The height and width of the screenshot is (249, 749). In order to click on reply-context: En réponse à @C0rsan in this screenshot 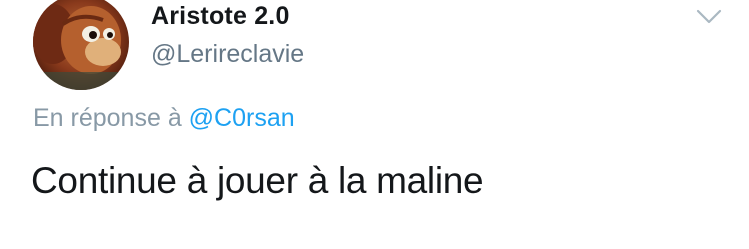, I will do `click(164, 118)`.